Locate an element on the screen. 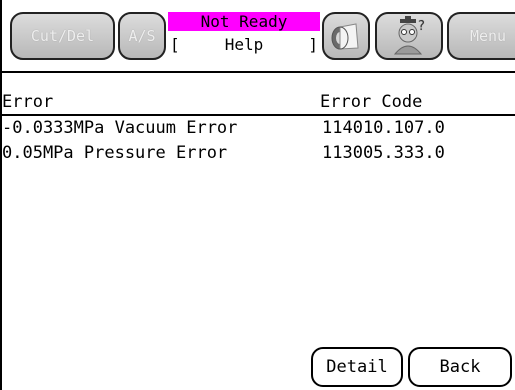  help-person-icon: ? is located at coordinates (409, 36).